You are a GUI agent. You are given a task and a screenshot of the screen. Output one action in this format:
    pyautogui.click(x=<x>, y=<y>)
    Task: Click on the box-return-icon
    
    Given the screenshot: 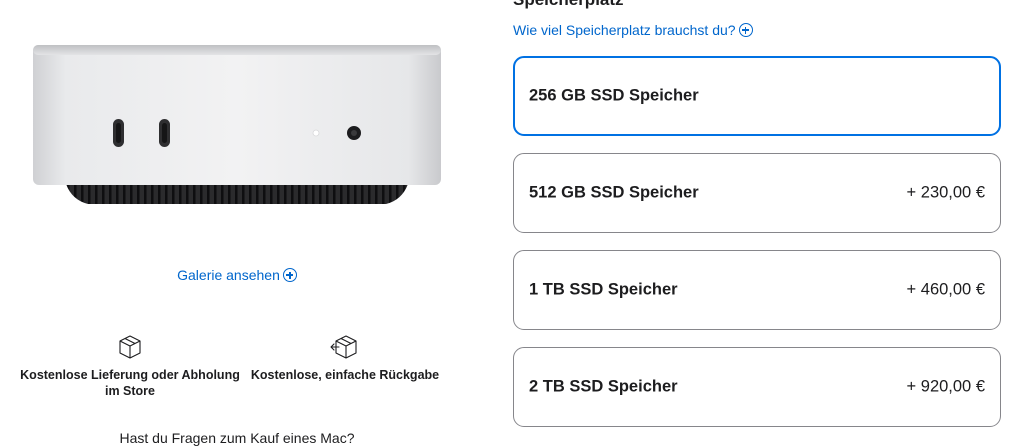 What is the action you would take?
    pyautogui.click(x=343, y=347)
    